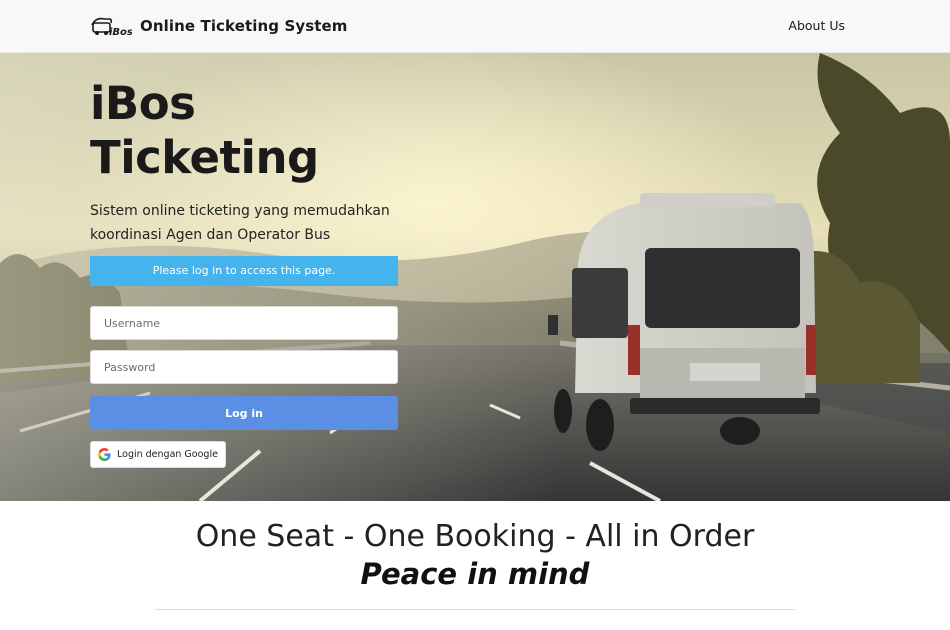  What do you see at coordinates (475, 574) in the screenshot?
I see `tagline-sub: Peace in mind` at bounding box center [475, 574].